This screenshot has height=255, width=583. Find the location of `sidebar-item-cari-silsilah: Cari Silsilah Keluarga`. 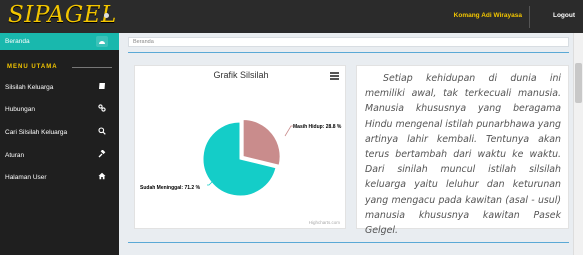

sidebar-item-cari-silsilah: Cari Silsilah Keluarga is located at coordinates (59, 133).